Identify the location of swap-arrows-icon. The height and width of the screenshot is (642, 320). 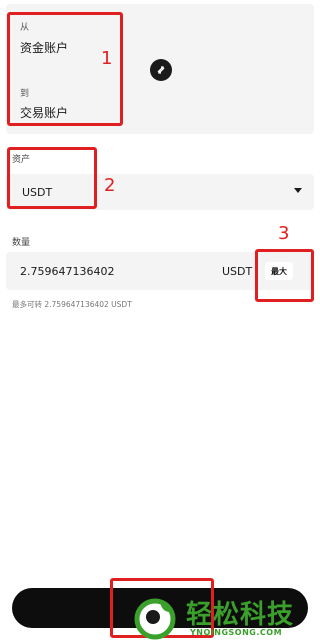
(161, 70).